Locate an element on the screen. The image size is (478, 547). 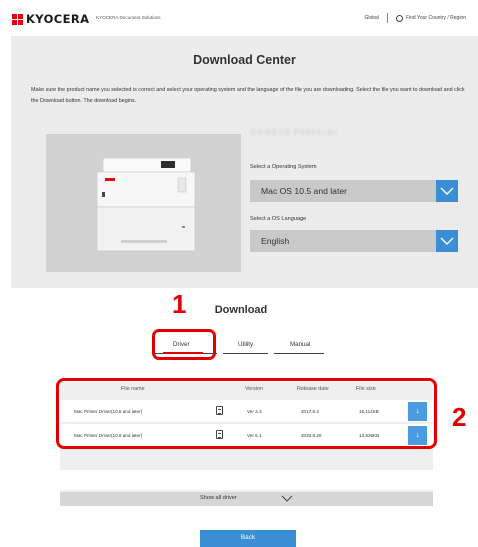
back-button-label: Back is located at coordinates (248, 537).